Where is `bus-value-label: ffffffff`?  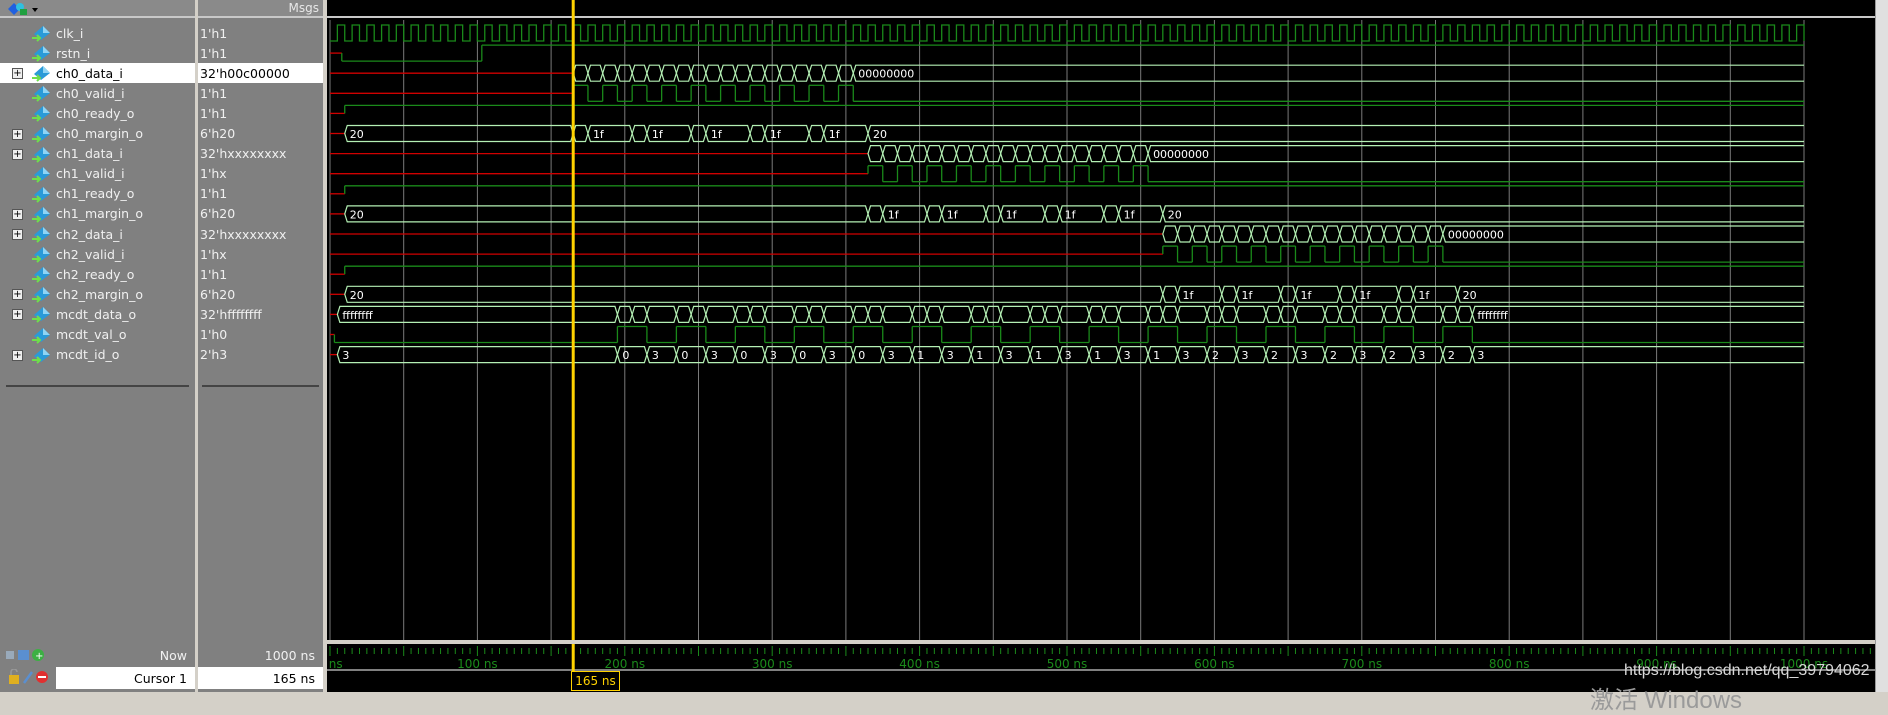
bus-value-label: ffffffff is located at coordinates (1492, 315).